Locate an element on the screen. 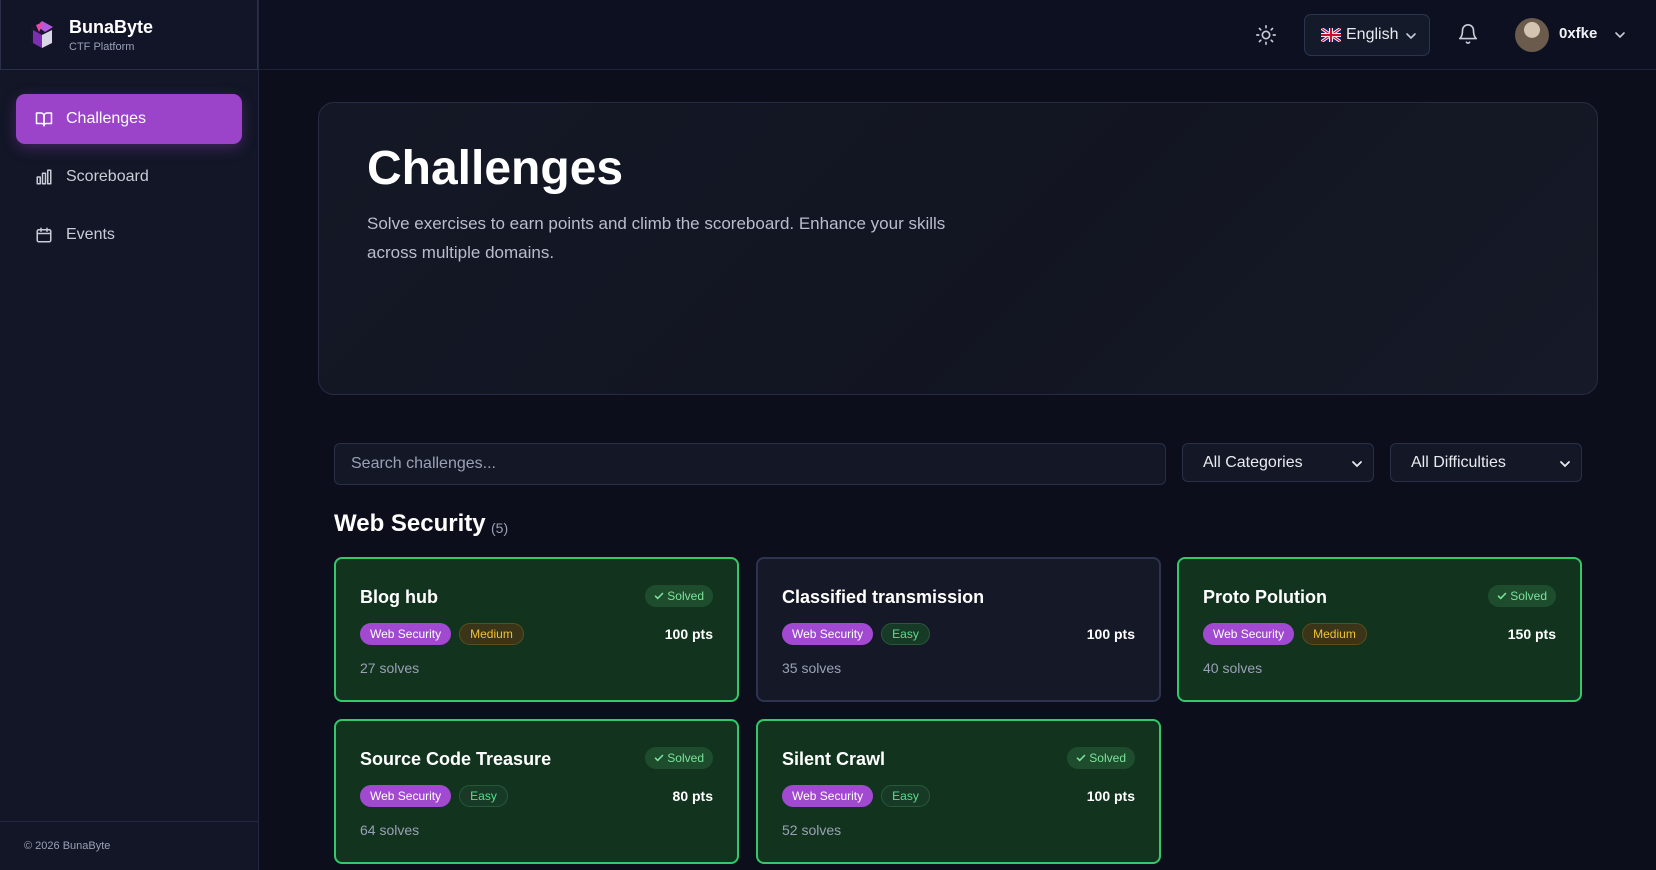  avatar is located at coordinates (1532, 35).